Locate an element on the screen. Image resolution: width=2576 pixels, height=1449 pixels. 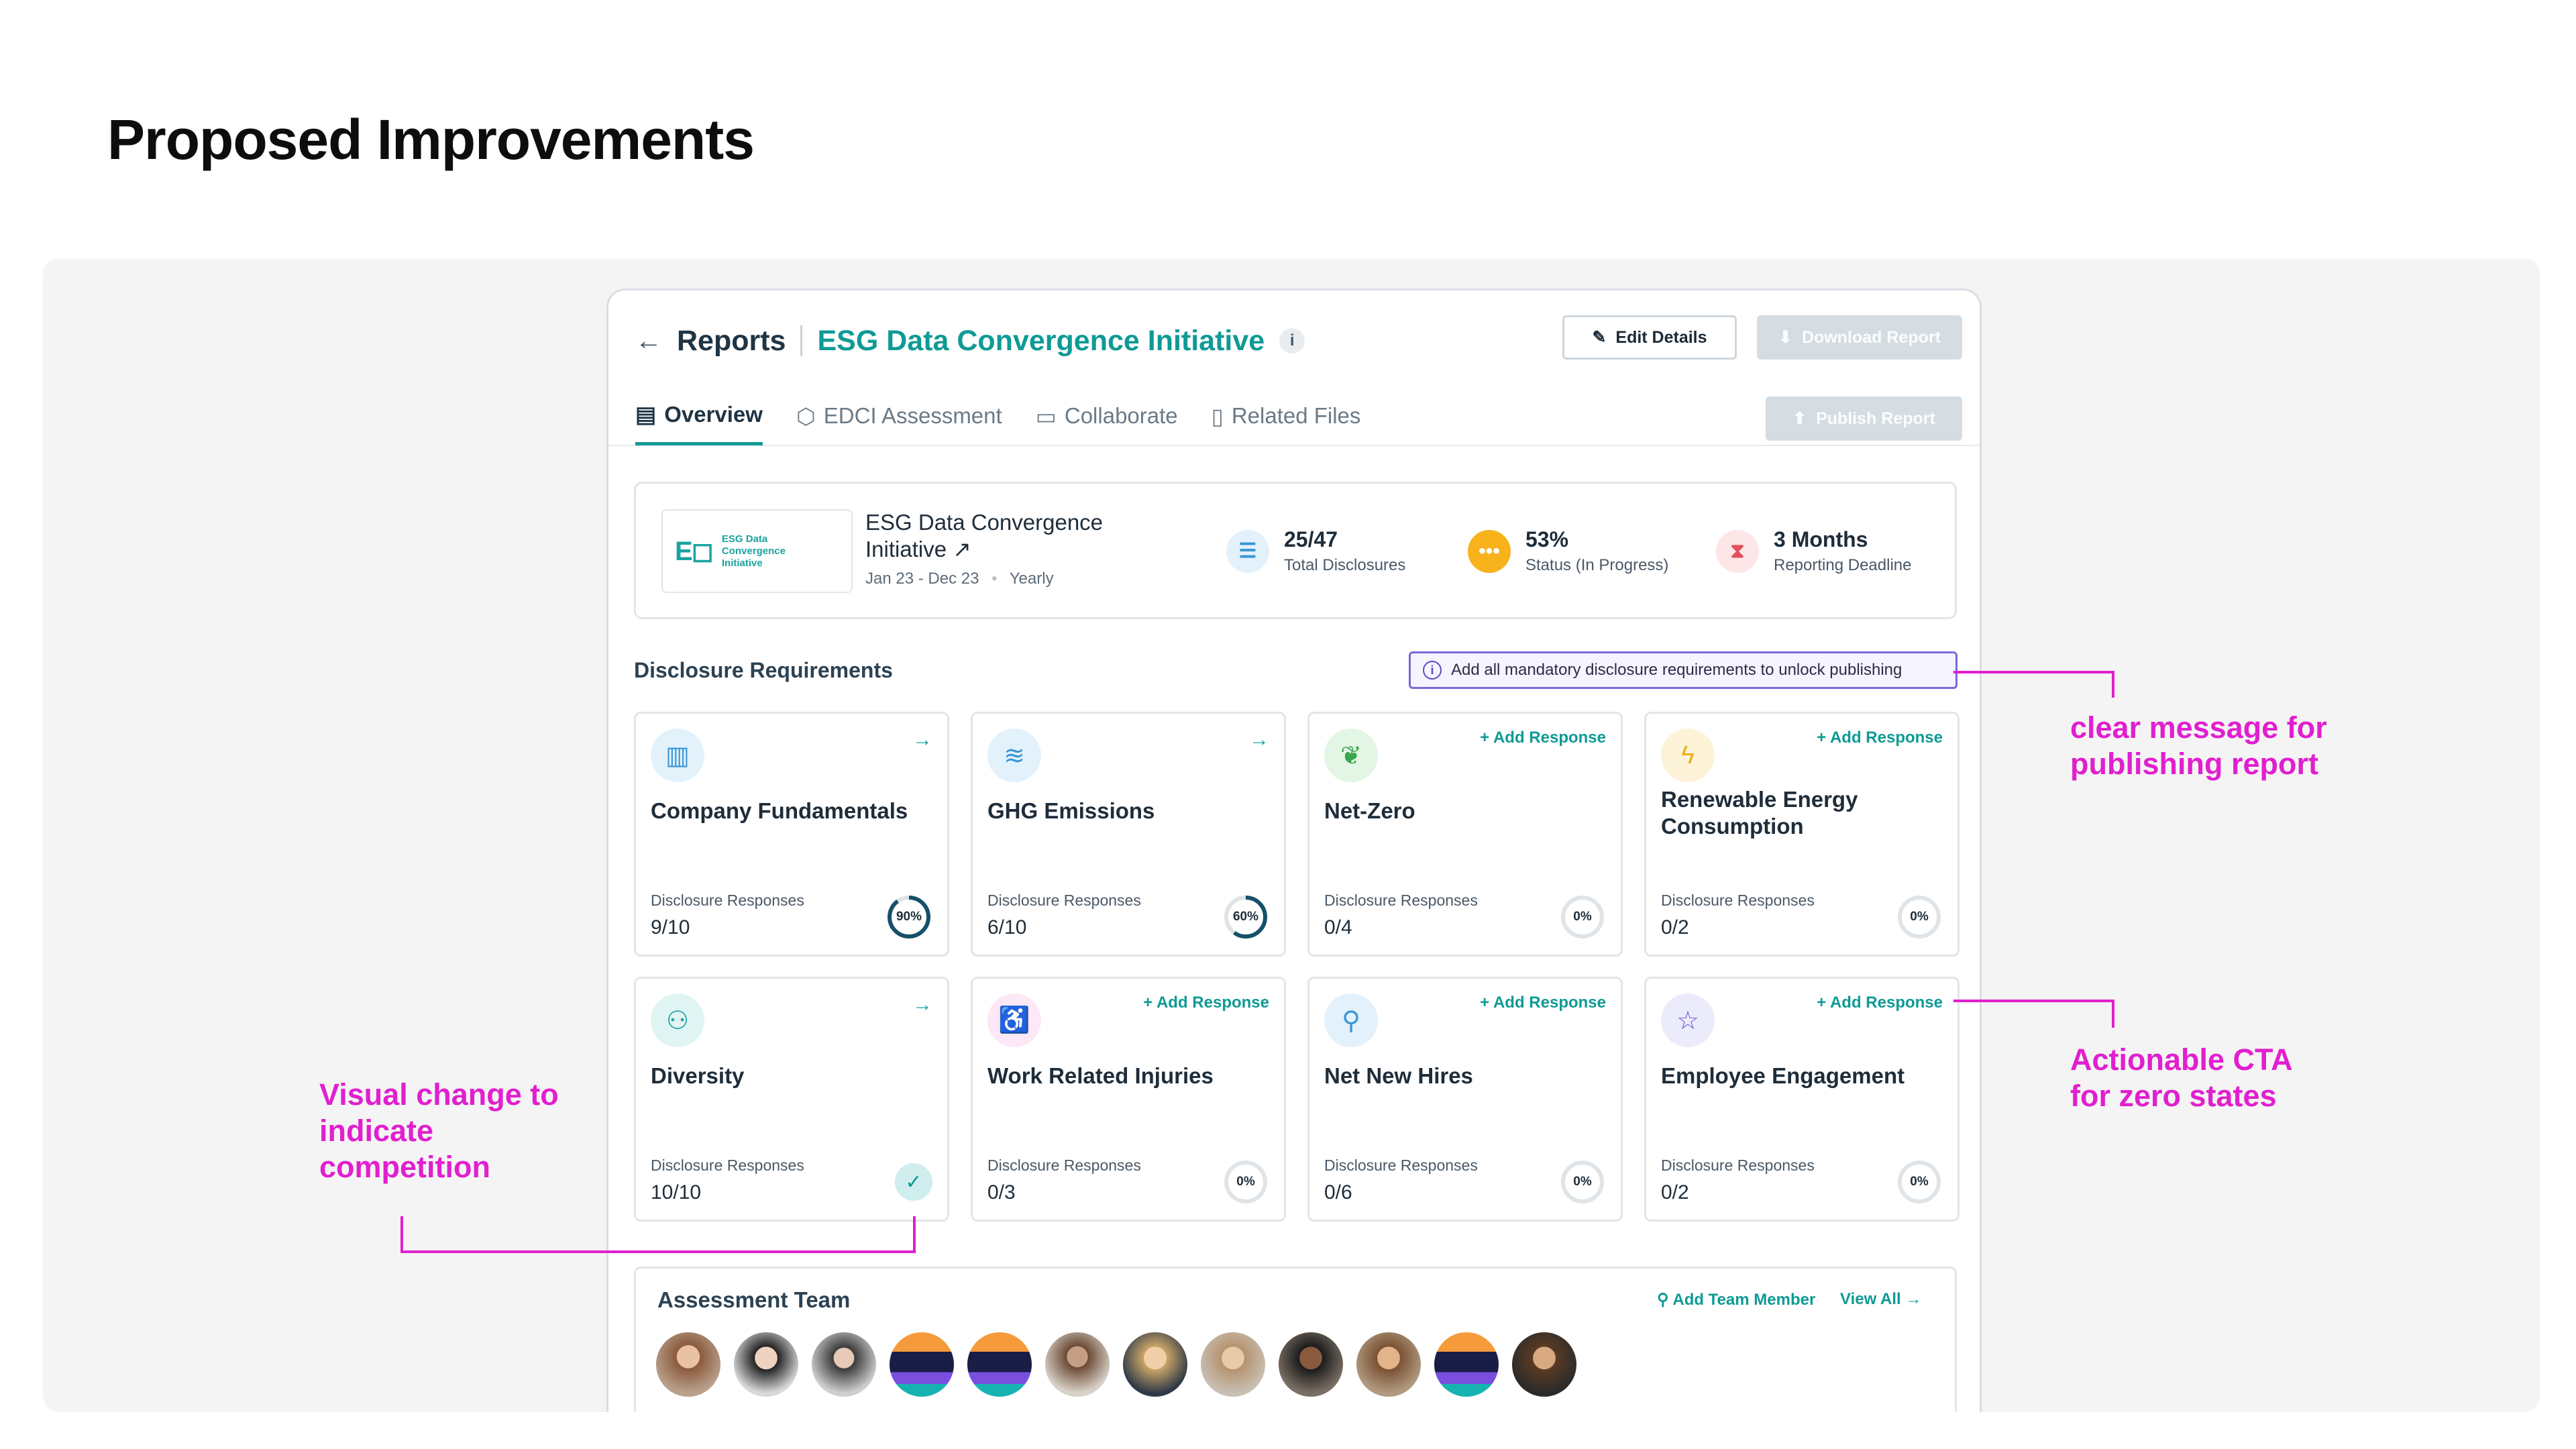
stat-total-disclosures: ☰ 25/47 Total Disclosures is located at coordinates (1315, 551).